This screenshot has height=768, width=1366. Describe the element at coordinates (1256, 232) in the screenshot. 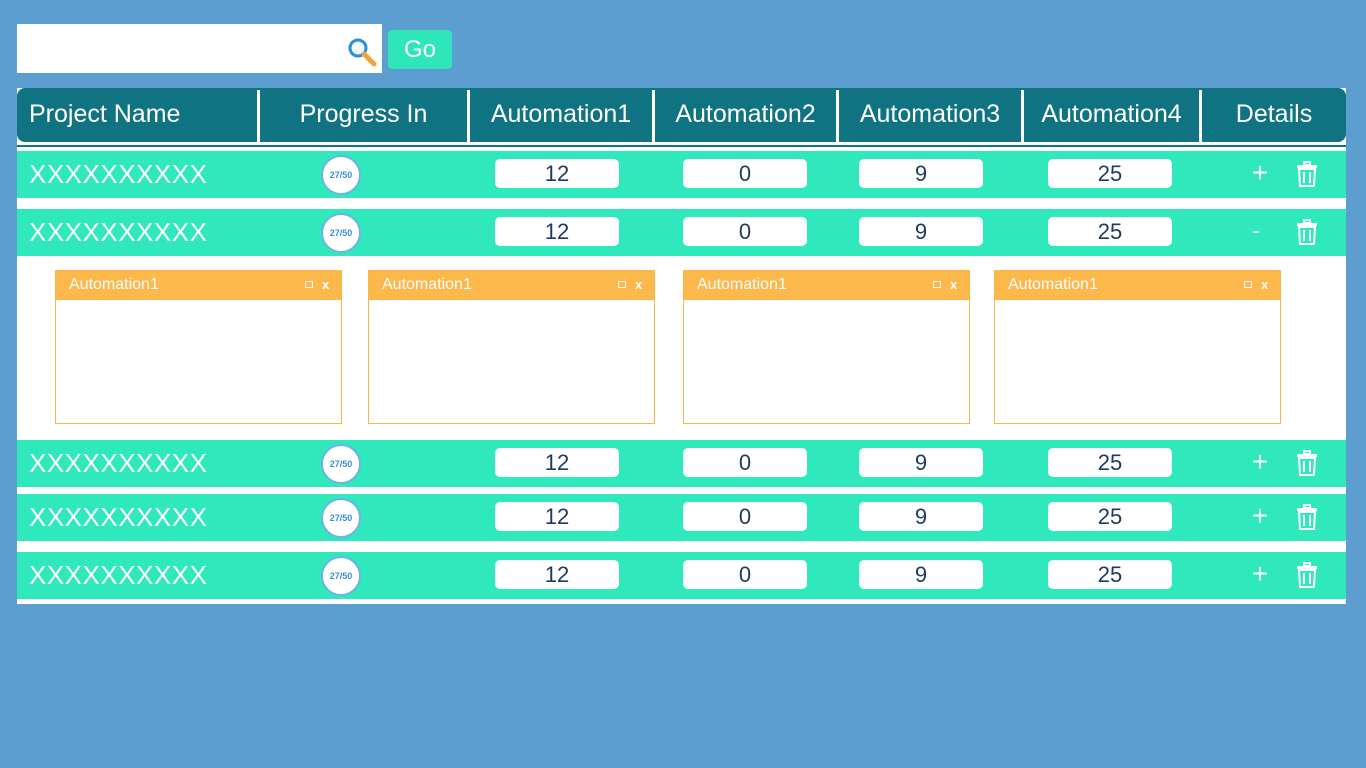

I see `collapse-button: -` at that location.